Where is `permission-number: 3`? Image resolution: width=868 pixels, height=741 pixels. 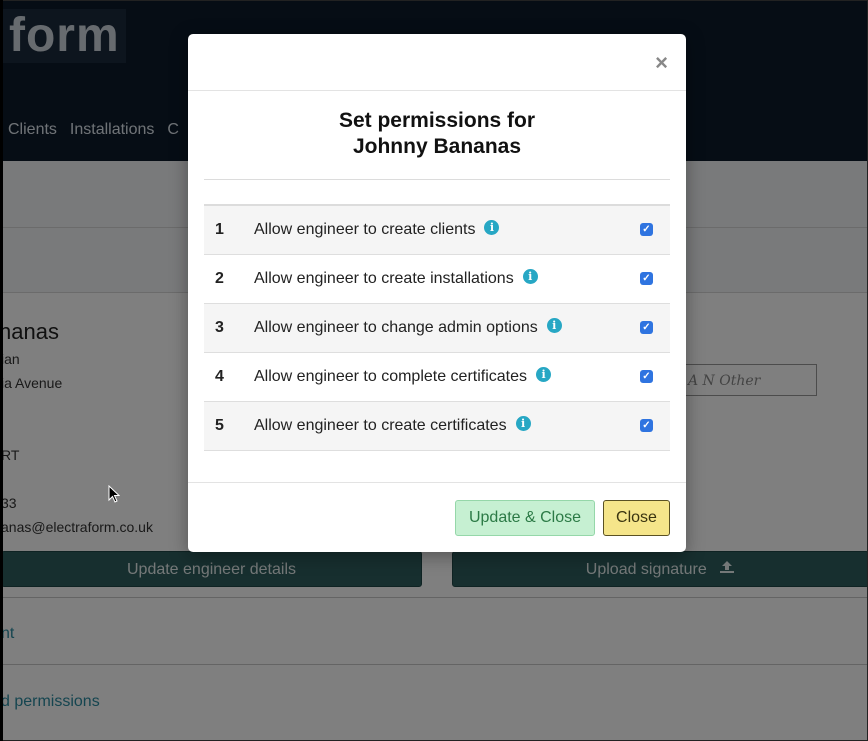
permission-number: 3 is located at coordinates (219, 327).